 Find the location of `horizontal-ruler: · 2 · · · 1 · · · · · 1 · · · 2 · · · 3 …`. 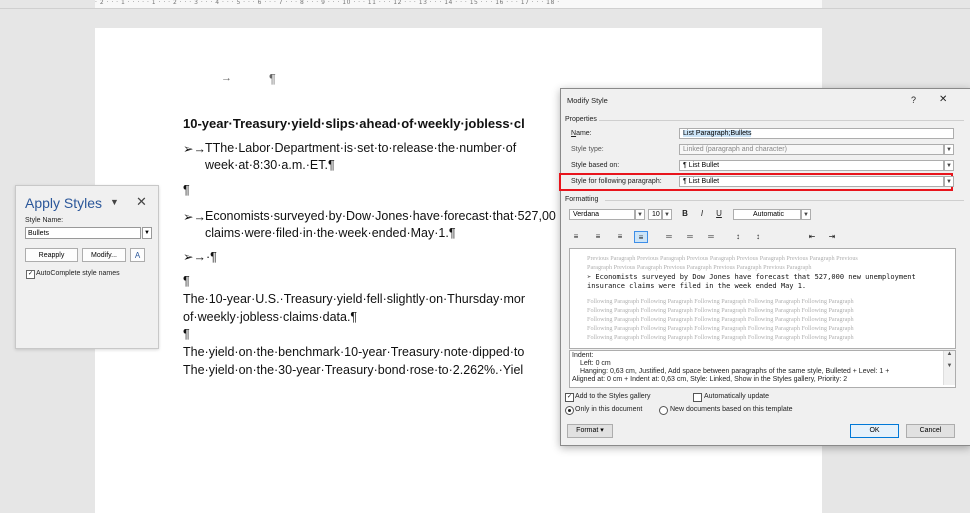

horizontal-ruler: · 2 · · · 1 · · · · · 1 · · · 2 · · · 3 … is located at coordinates (485, 4).